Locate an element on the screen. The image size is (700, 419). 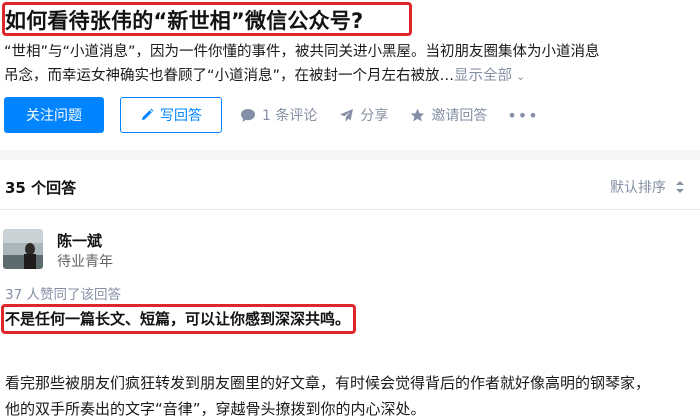
paper-plane-icon is located at coordinates (347, 115).